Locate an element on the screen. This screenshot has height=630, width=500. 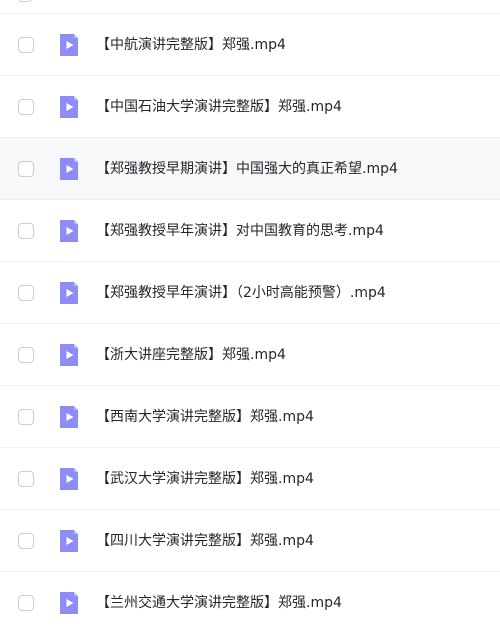
file-name: 【郑强教授早年演讲】（2小时高能预警）.mp4 is located at coordinates (241, 293).